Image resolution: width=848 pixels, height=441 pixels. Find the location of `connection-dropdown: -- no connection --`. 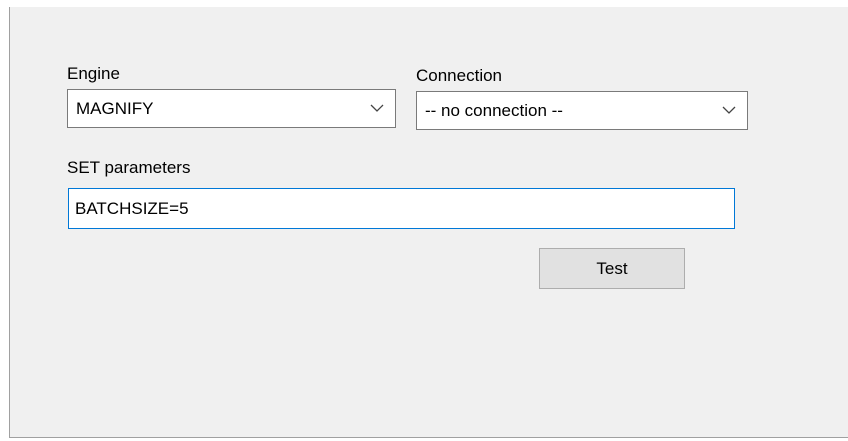

connection-dropdown: -- no connection -- is located at coordinates (582, 110).